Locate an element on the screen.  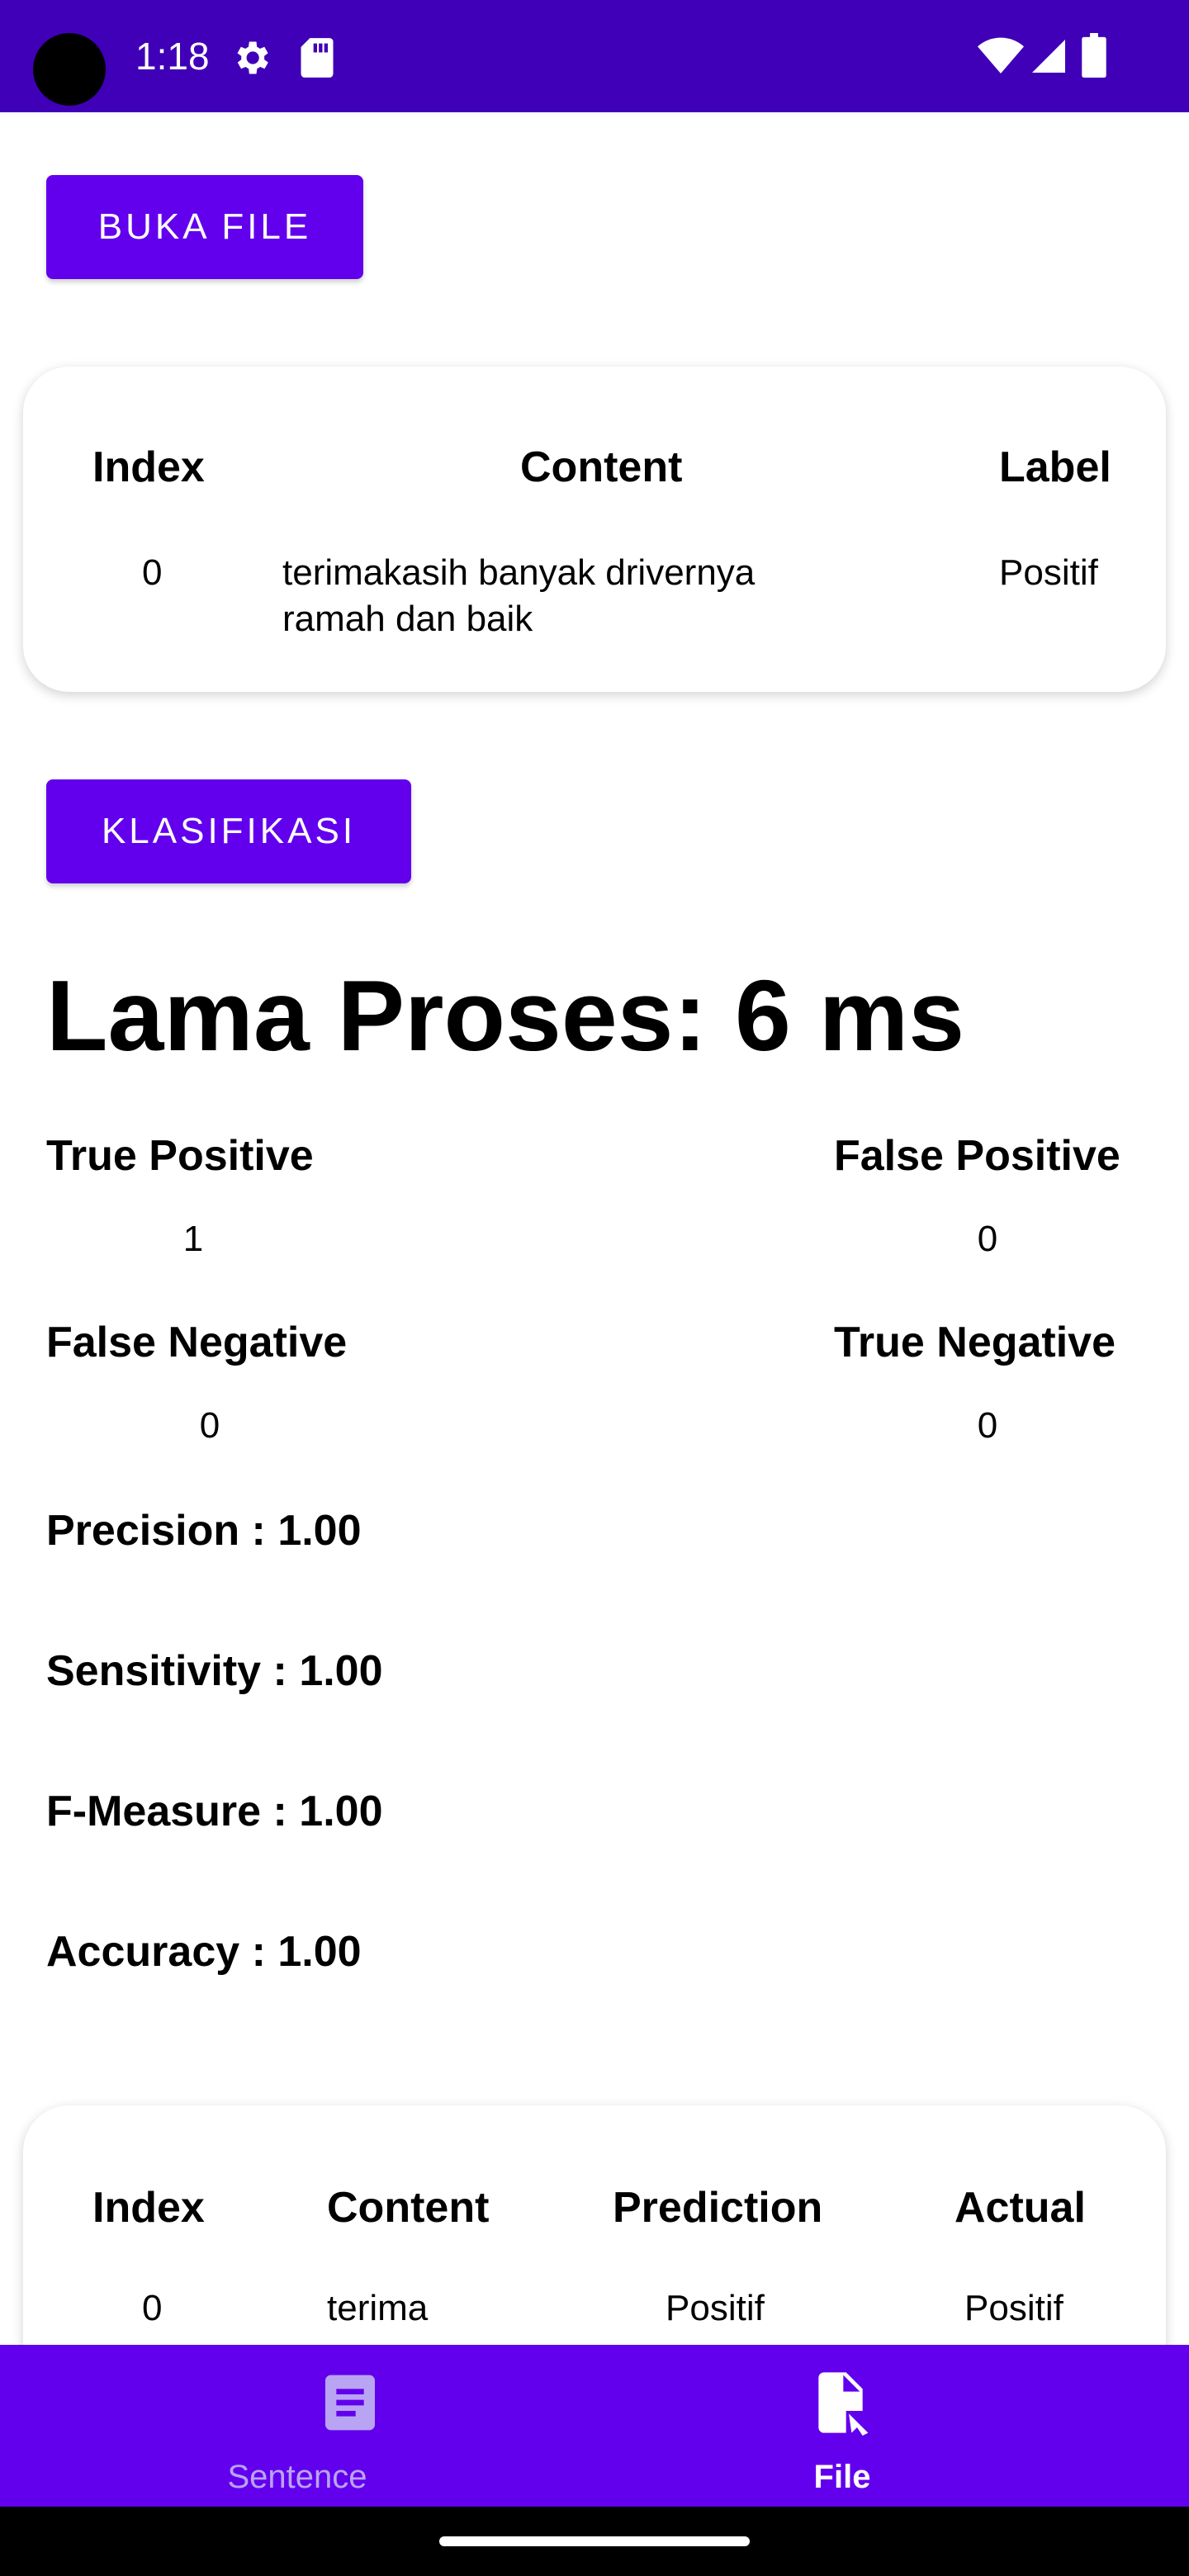
battery-icon is located at coordinates (1094, 55).